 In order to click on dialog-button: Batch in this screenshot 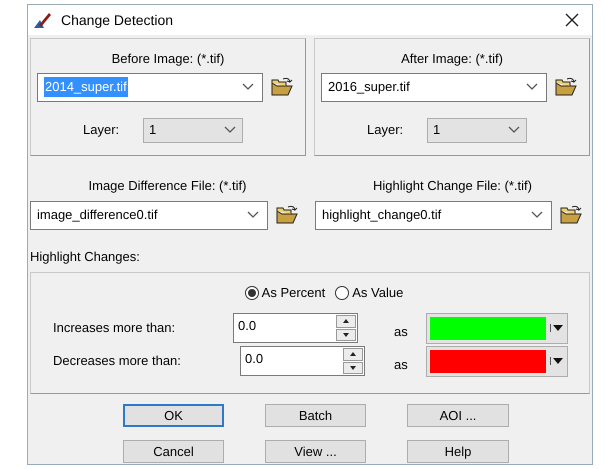, I will do `click(315, 415)`.